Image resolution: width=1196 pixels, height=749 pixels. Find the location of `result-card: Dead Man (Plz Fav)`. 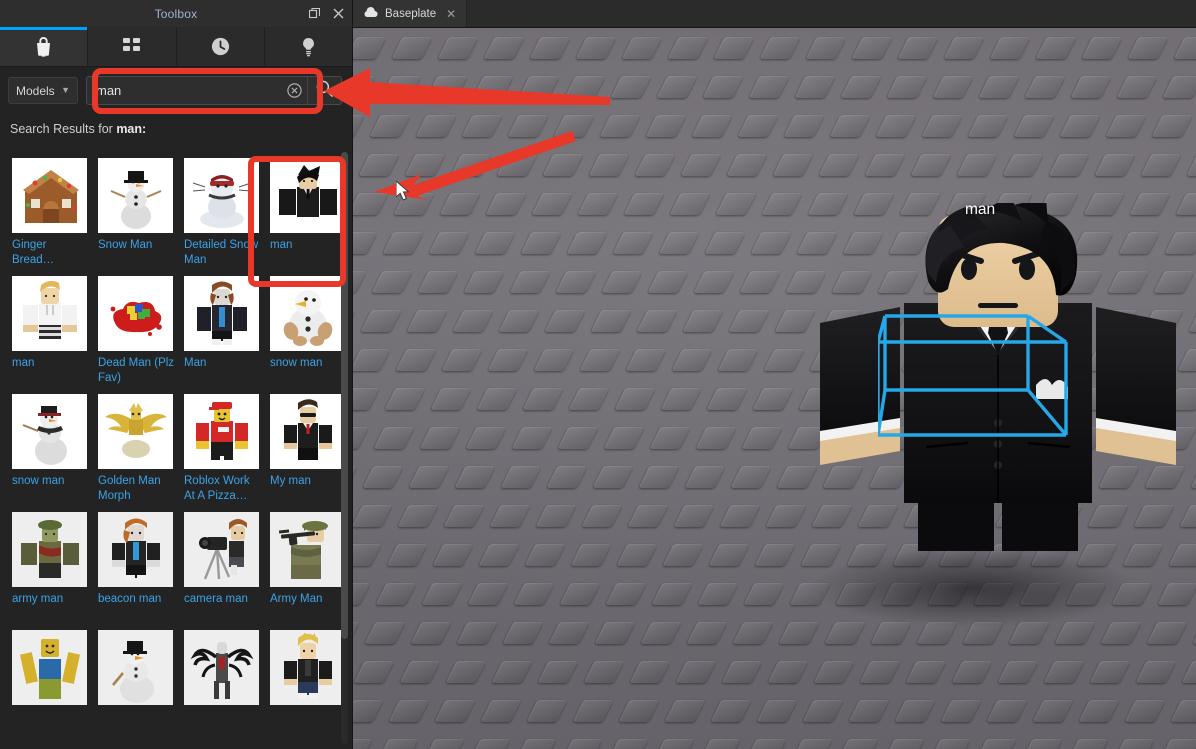

result-card: Dead Man (Plz Fav) is located at coordinates (137, 327).